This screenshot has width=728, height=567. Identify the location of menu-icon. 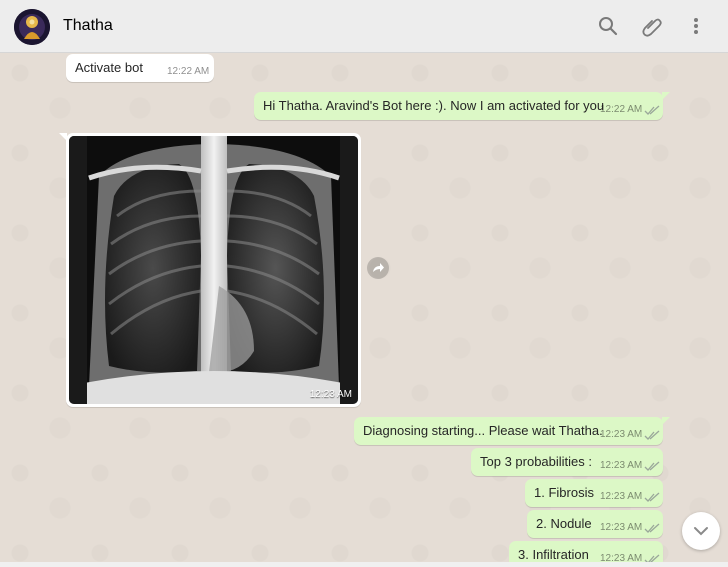
(696, 26).